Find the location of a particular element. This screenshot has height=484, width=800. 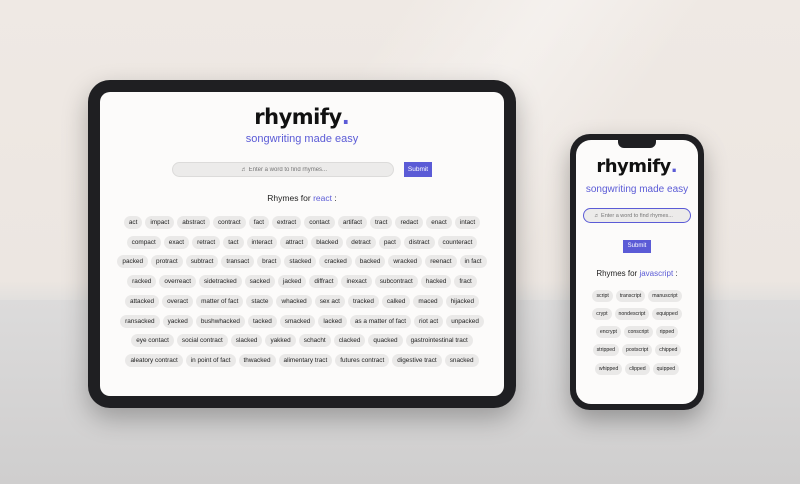

rhyme-chip: overact is located at coordinates (178, 301).